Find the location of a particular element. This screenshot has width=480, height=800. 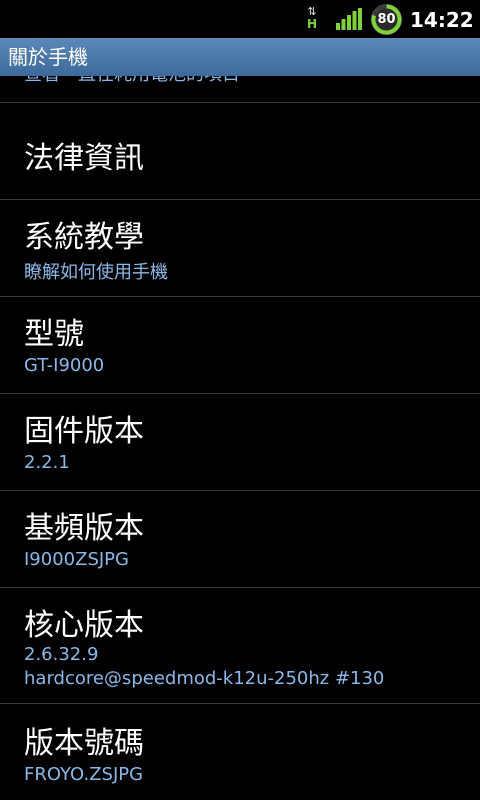

list-item-title: 基頻版本 is located at coordinates (84, 528).